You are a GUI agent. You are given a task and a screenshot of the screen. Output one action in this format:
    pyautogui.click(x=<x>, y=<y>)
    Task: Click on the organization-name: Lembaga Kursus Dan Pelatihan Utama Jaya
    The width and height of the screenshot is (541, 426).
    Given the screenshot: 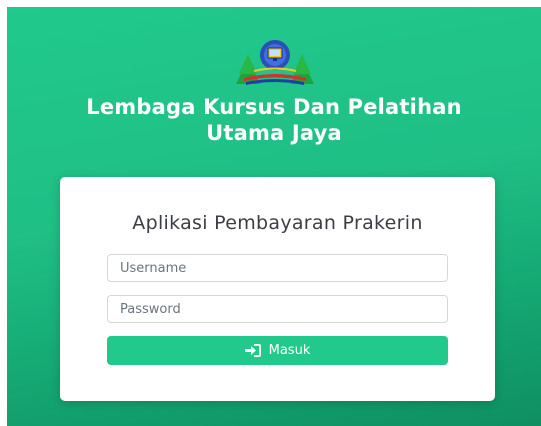 What is the action you would take?
    pyautogui.click(x=274, y=120)
    